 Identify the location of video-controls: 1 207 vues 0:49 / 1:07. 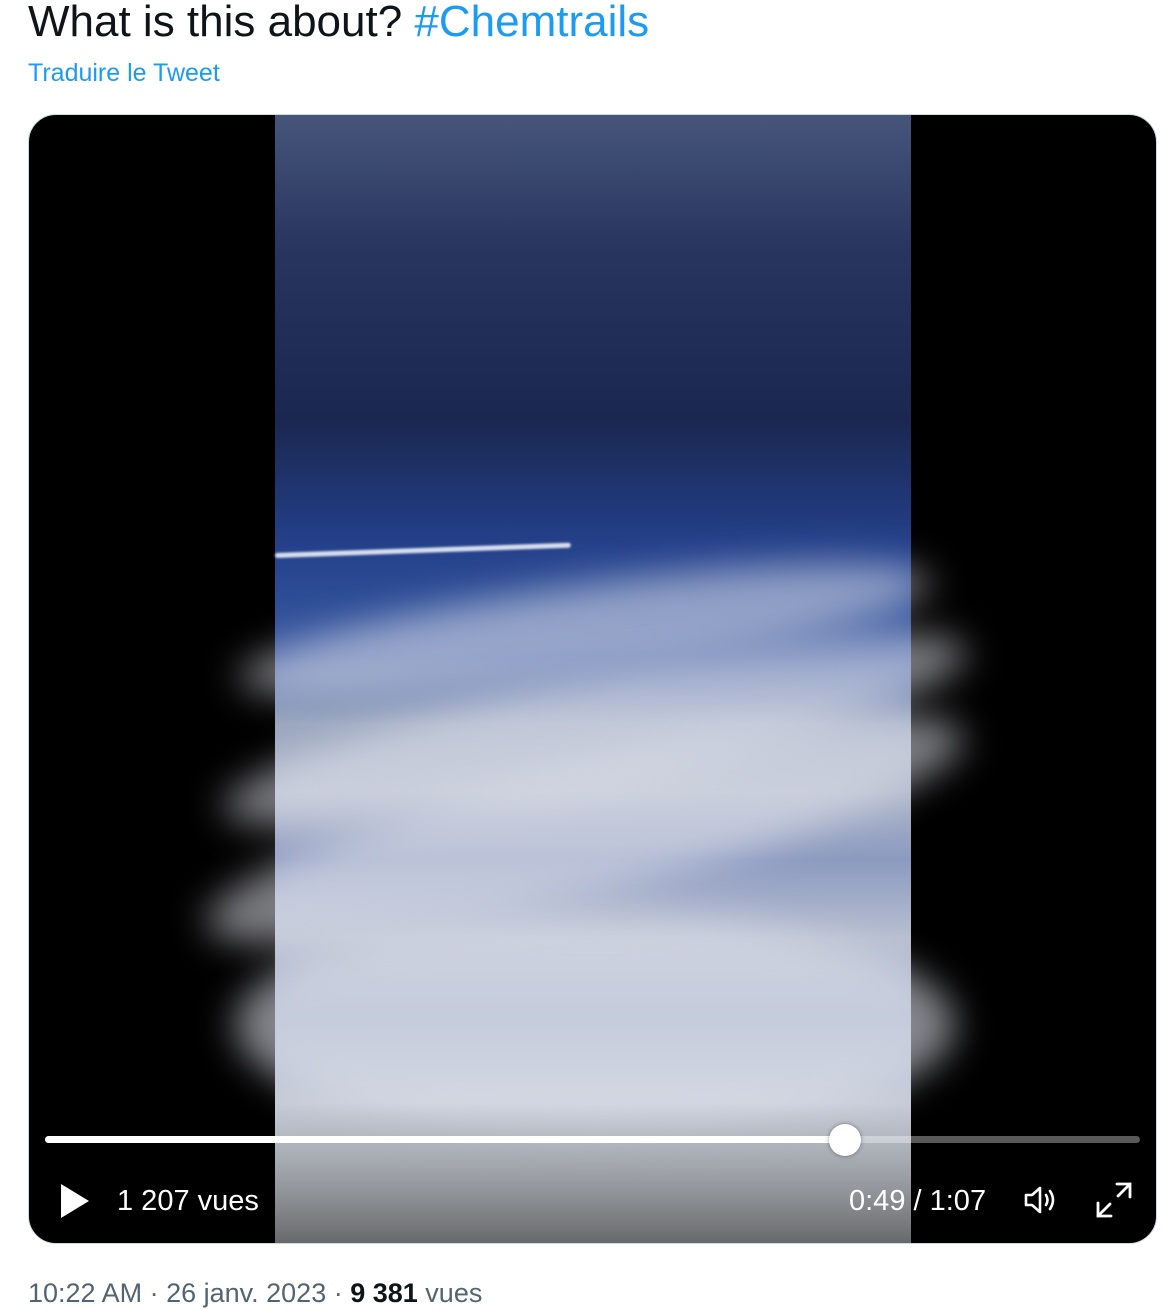
(592, 1200).